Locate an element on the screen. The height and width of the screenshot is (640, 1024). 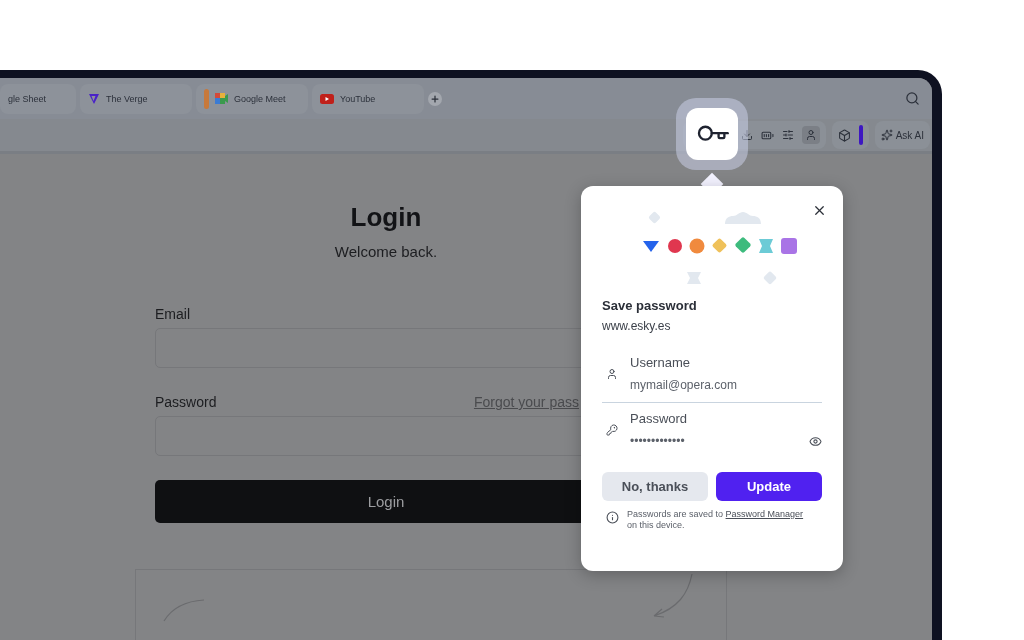
person-icon is located at coordinates (810, 135).